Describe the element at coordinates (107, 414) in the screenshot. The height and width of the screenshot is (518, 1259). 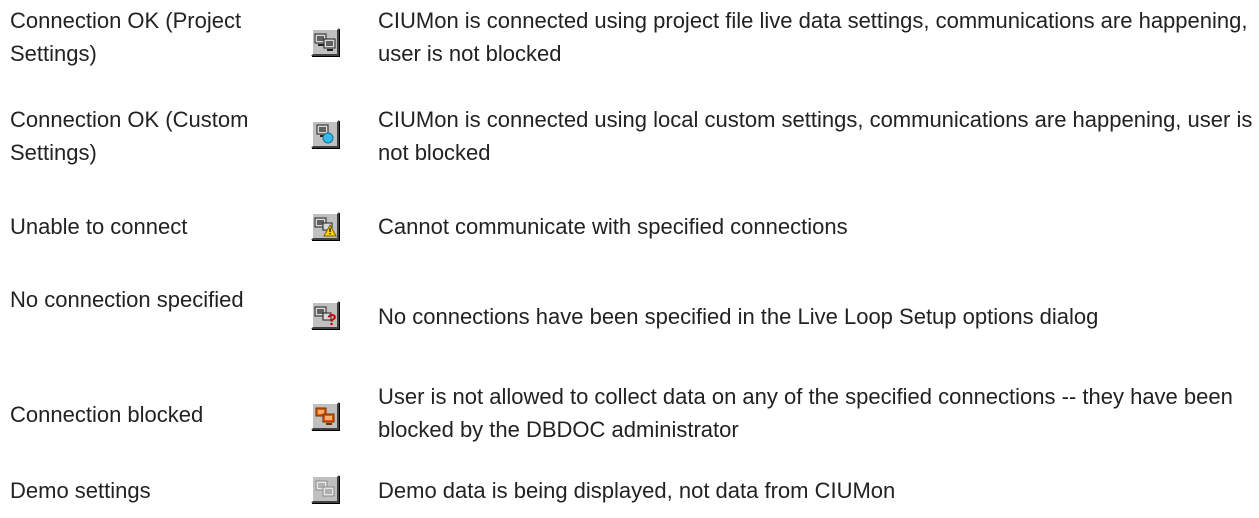
I see `status-label: Connection blocked` at that location.